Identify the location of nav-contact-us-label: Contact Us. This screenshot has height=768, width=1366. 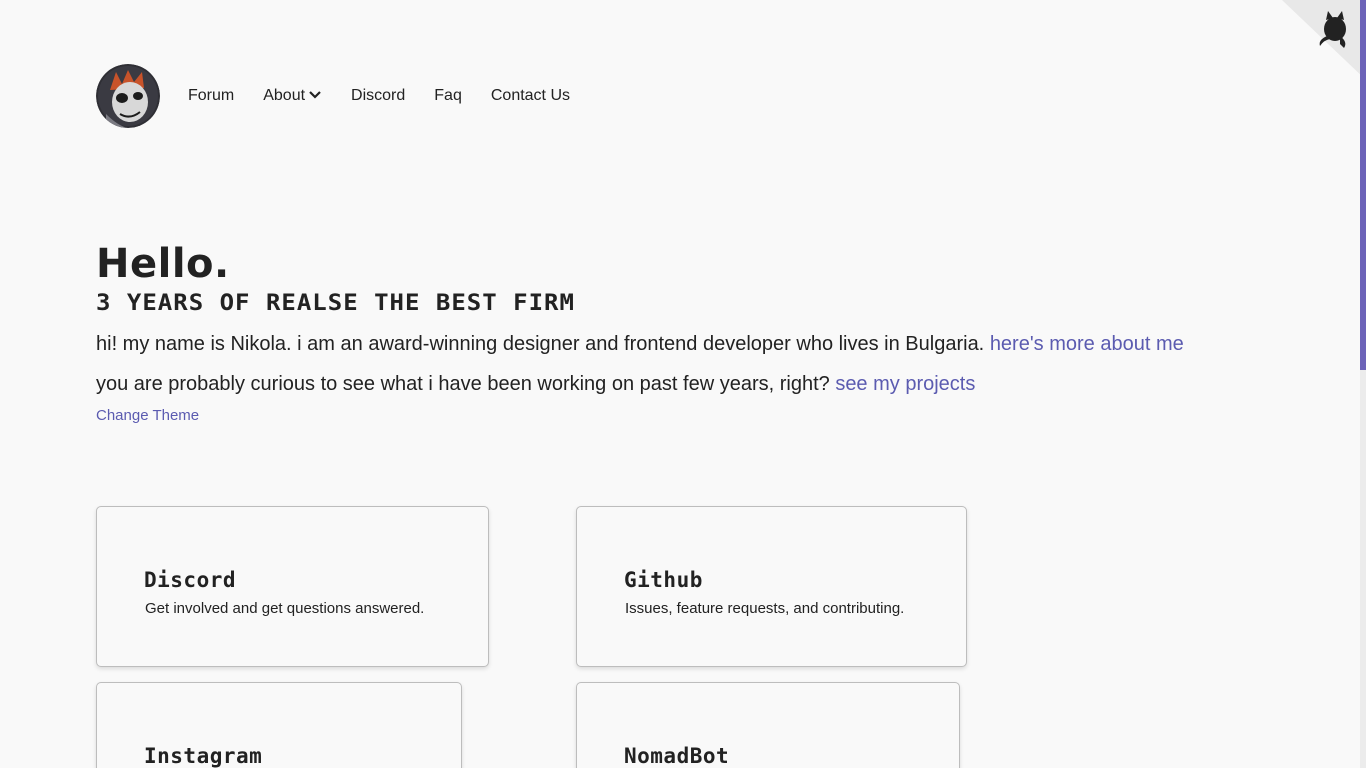
(530, 95).